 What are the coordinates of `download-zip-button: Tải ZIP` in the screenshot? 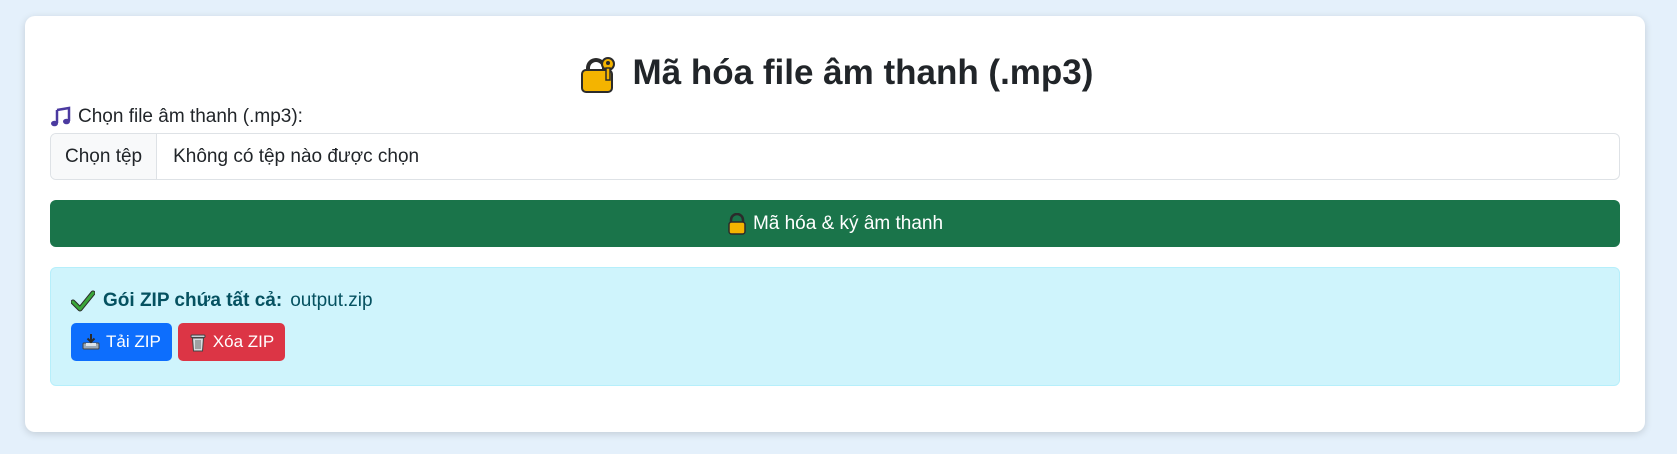 It's located at (121, 342).